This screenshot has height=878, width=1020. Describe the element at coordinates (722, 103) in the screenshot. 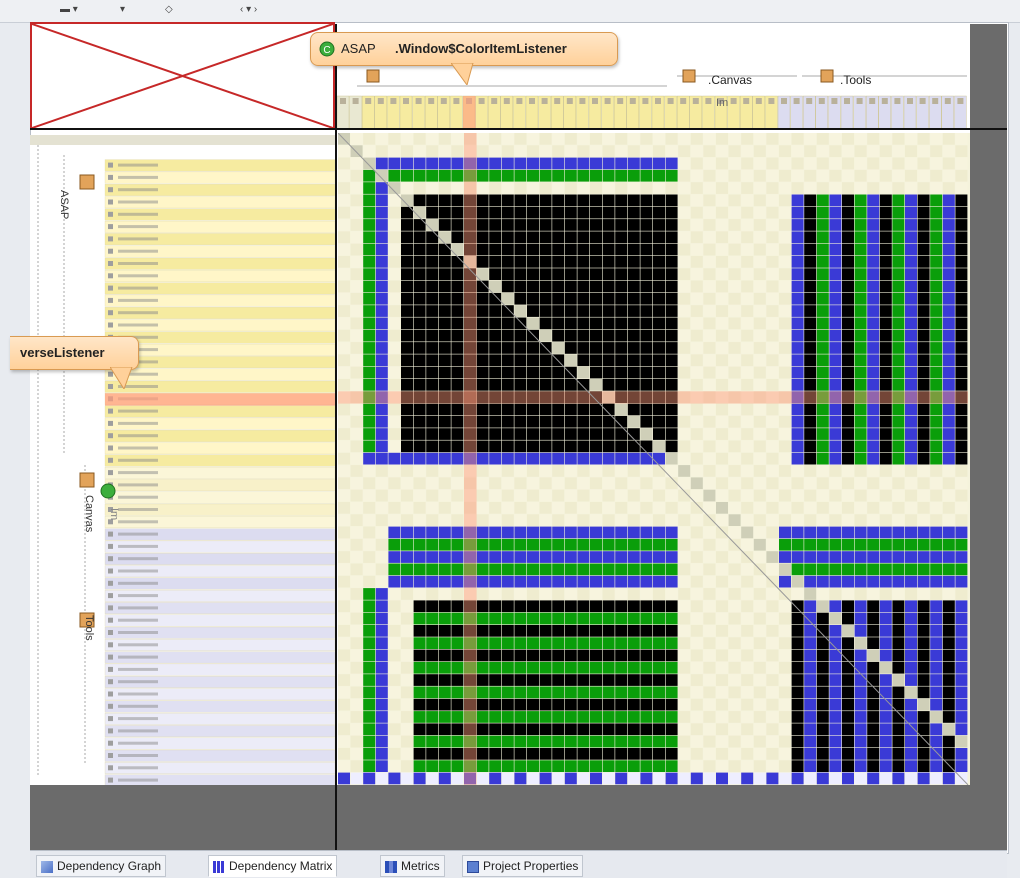

I see `column-group-im: Im` at that location.